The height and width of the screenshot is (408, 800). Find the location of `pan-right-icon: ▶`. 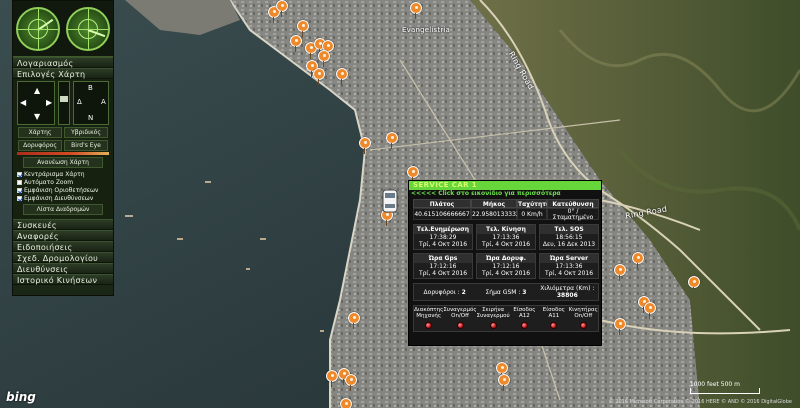

pan-right-icon: ▶ is located at coordinates (49, 102).